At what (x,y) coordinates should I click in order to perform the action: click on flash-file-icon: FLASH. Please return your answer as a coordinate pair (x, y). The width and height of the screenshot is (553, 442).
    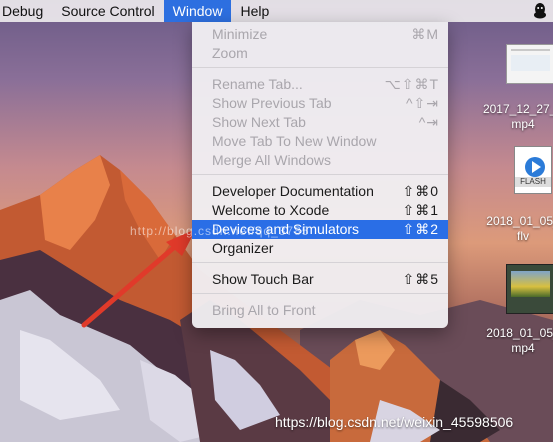
    Looking at the image, I should click on (533, 170).